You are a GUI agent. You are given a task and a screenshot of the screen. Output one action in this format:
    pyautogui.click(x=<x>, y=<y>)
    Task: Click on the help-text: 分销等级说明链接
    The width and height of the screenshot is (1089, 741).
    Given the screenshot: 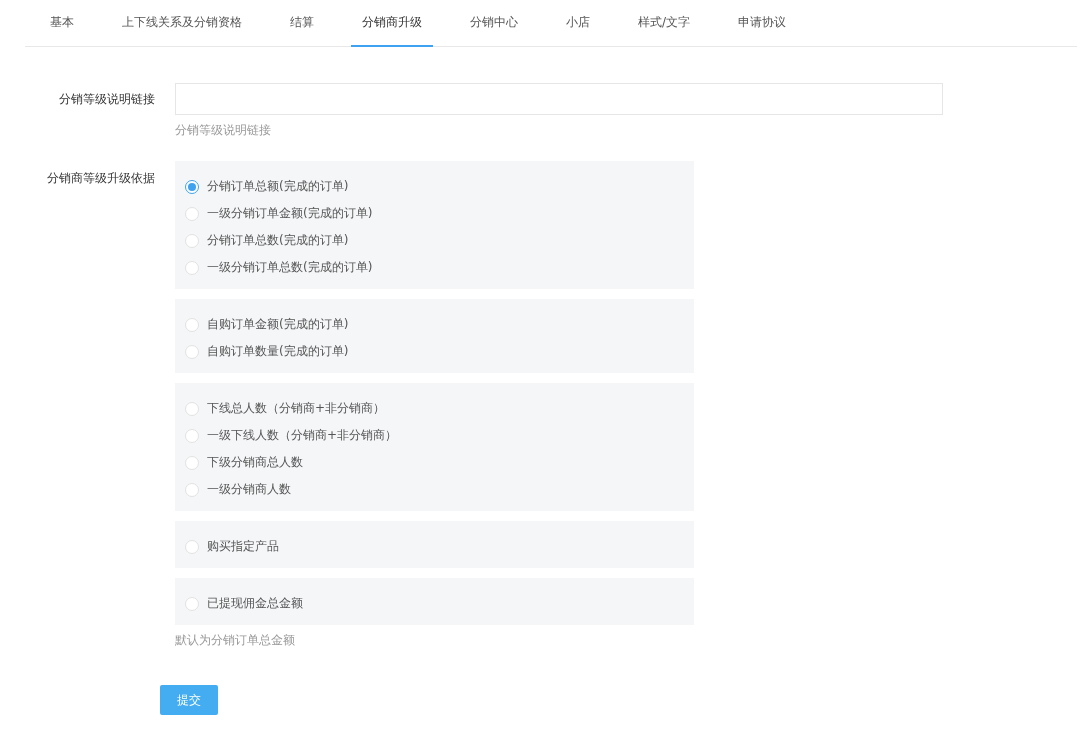 What is the action you would take?
    pyautogui.click(x=223, y=130)
    